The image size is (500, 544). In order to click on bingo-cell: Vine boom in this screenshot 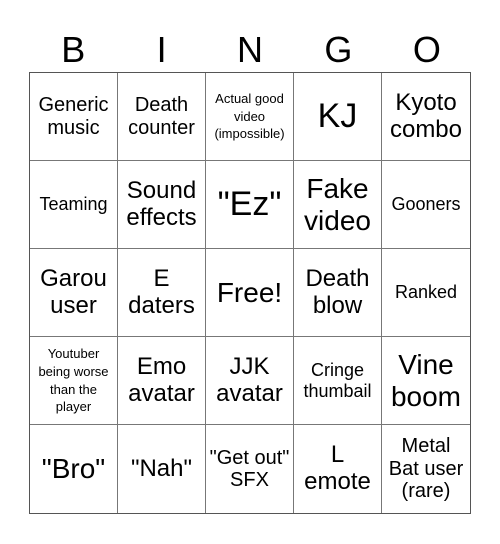, I will do `click(426, 381)`.